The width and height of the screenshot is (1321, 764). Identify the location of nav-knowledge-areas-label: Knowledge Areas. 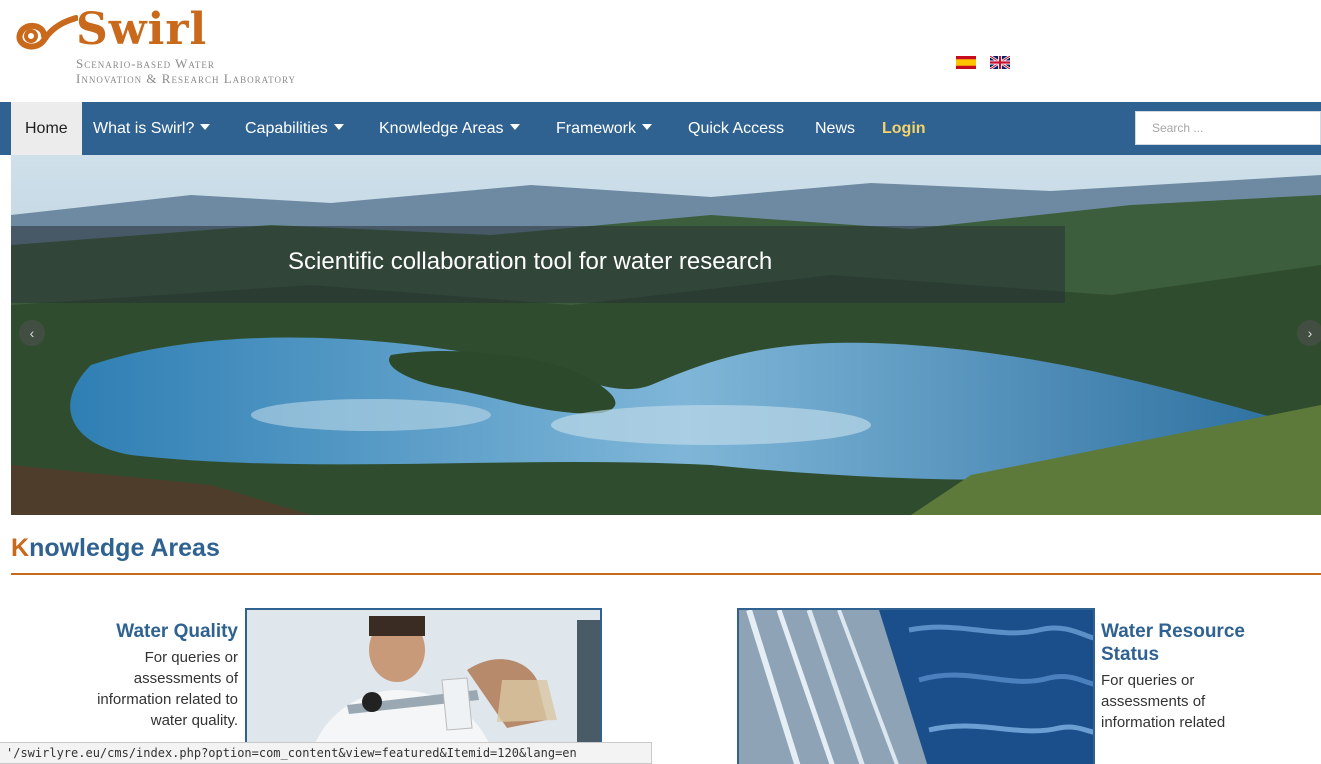
(441, 128).